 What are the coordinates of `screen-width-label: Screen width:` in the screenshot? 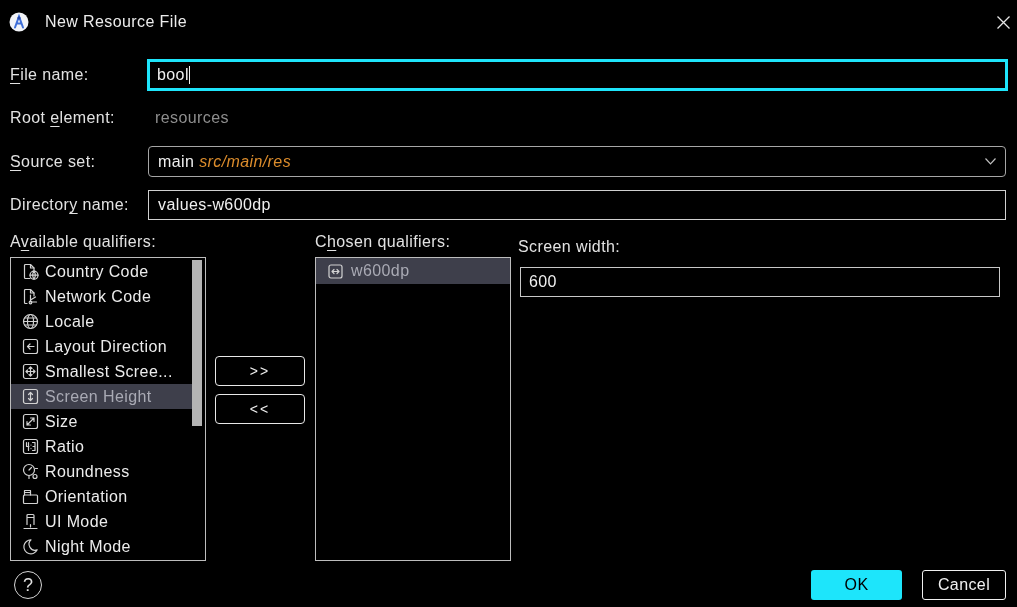 It's located at (570, 247).